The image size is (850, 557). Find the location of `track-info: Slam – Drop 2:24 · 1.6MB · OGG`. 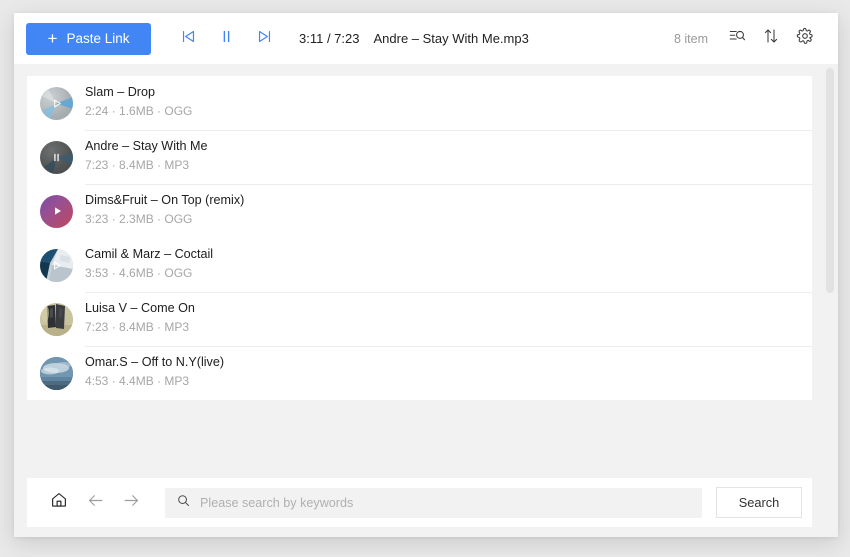

track-info: Slam – Drop 2:24 · 1.6MB · OGG is located at coordinates (138, 102).